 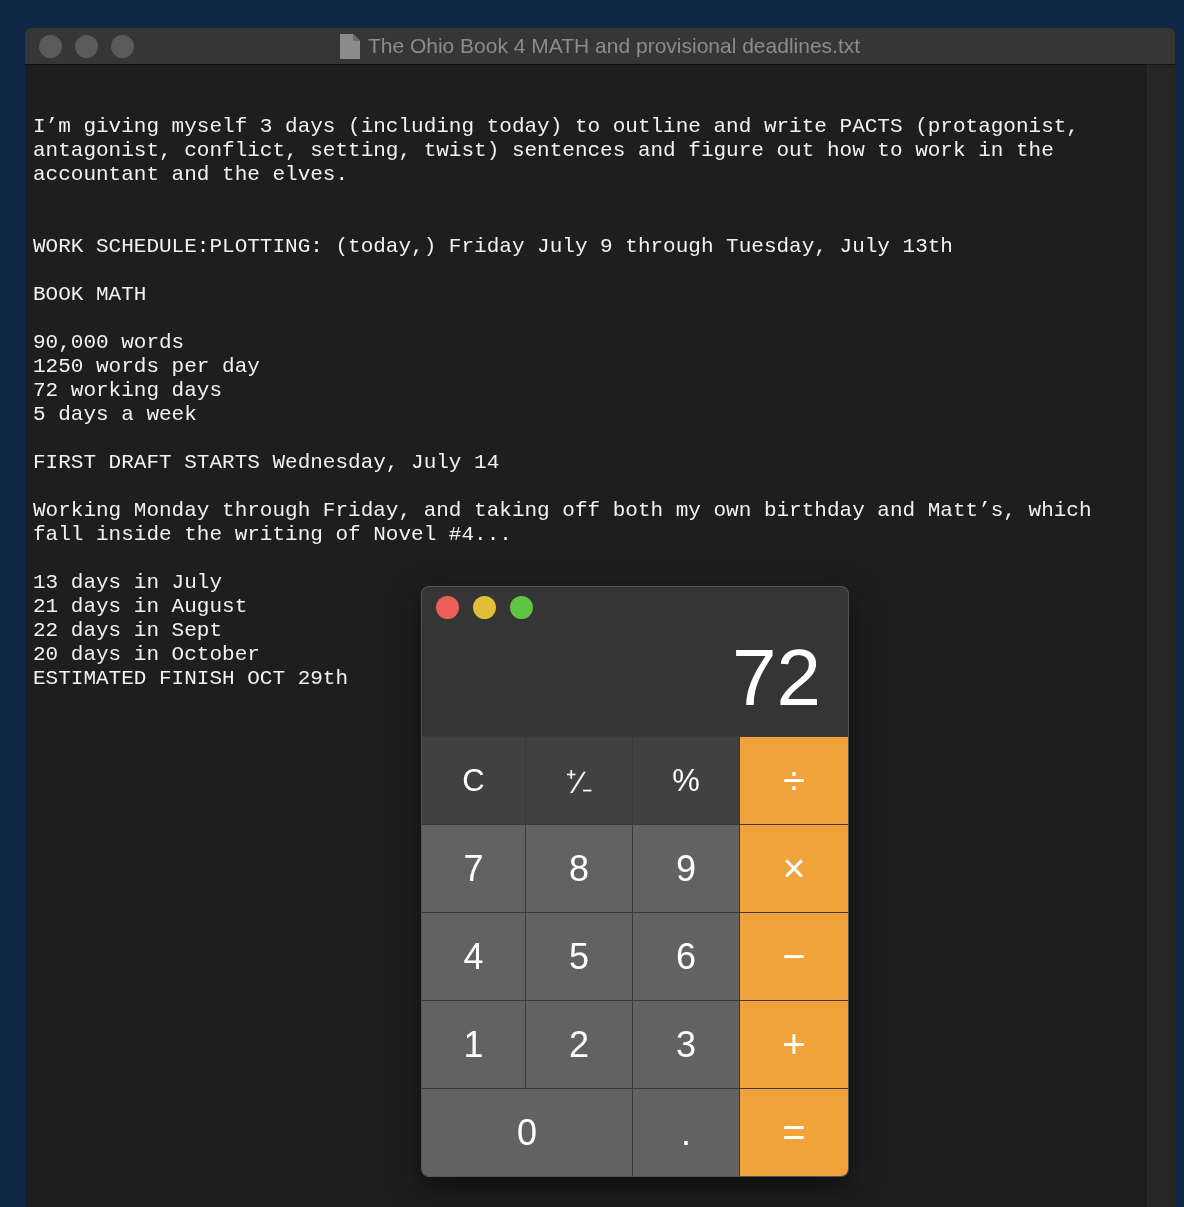 I want to click on function-key: C, so click(x=473, y=780).